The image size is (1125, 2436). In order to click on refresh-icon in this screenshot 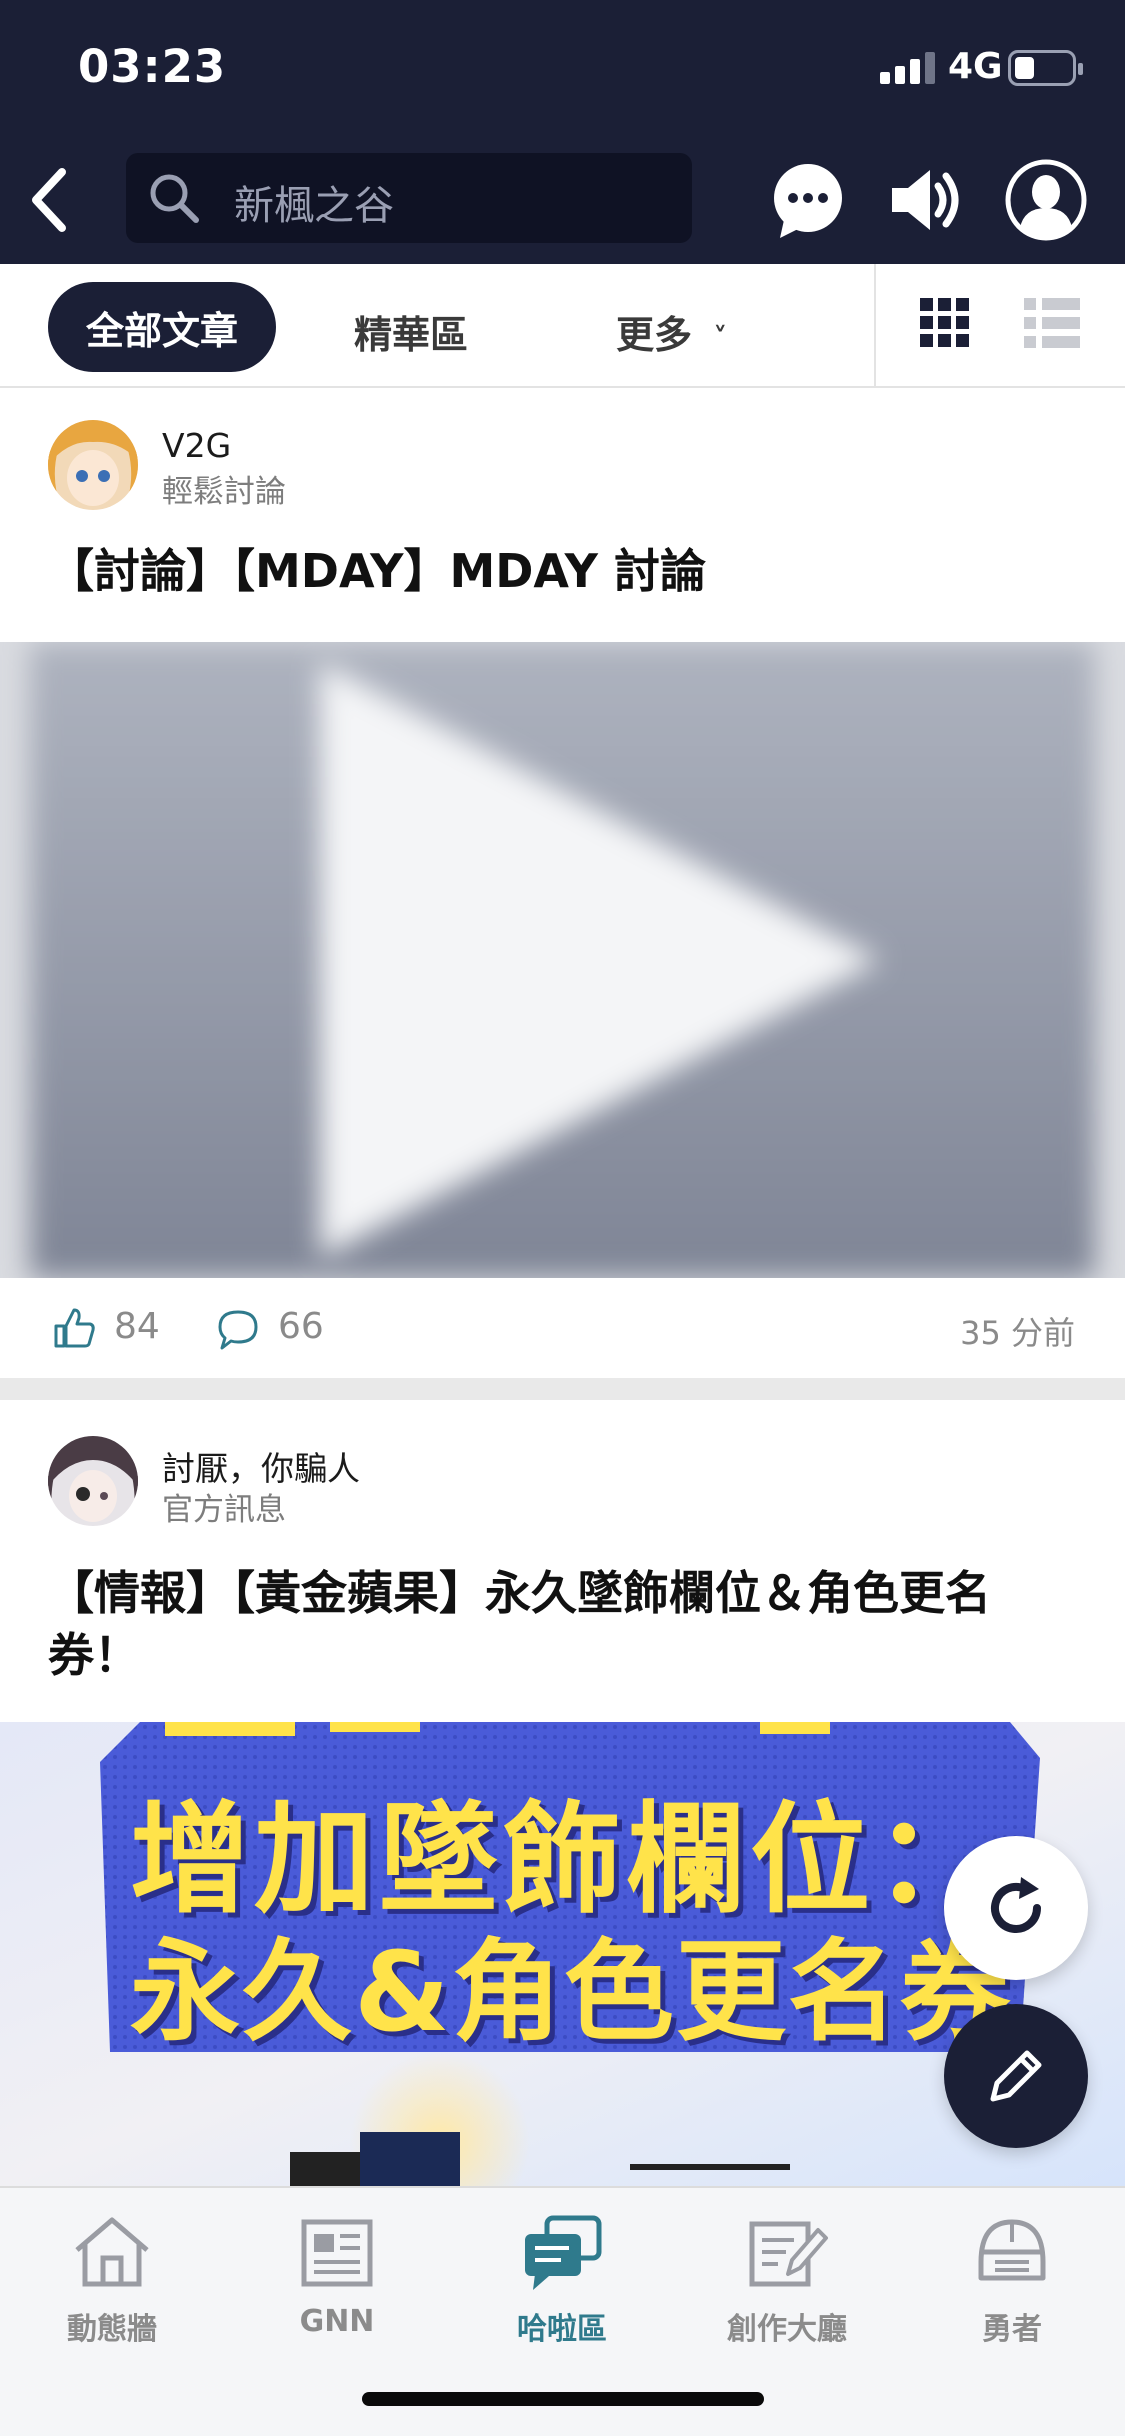, I will do `click(1016, 1905)`.